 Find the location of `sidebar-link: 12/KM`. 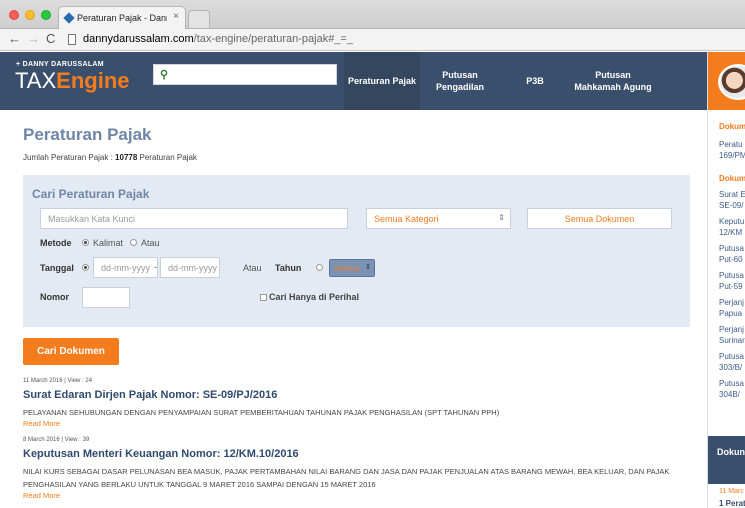

sidebar-link: 12/KM is located at coordinates (726, 232).